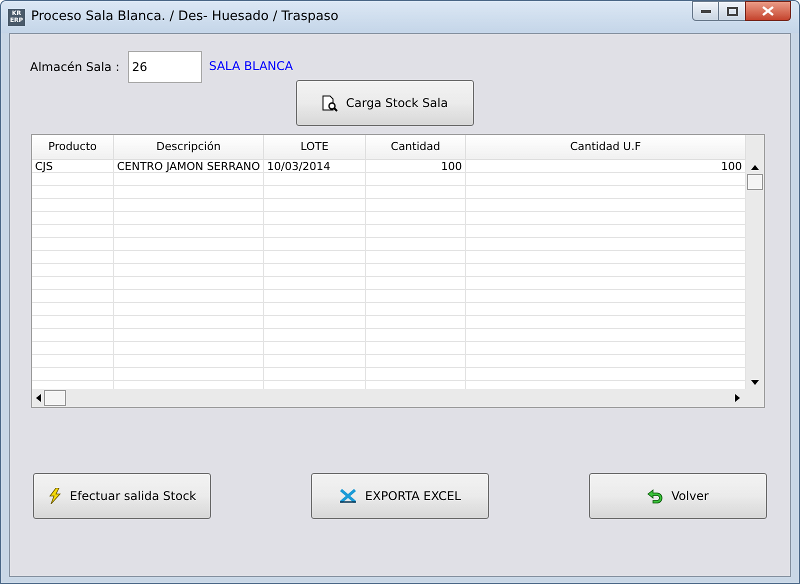 The height and width of the screenshot is (584, 800). What do you see at coordinates (315, 166) in the screenshot?
I see `table-cell: 10/03/2014` at bounding box center [315, 166].